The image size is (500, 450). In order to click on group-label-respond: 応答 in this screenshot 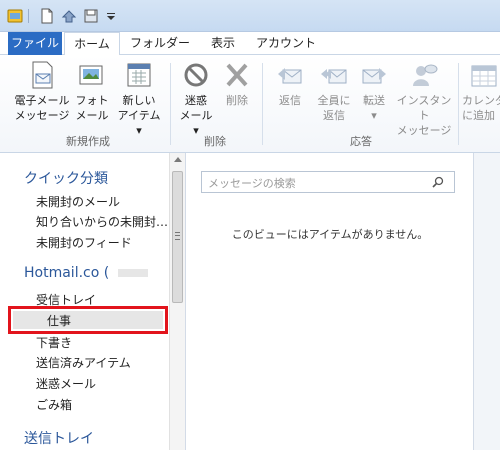, I will do `click(361, 141)`.